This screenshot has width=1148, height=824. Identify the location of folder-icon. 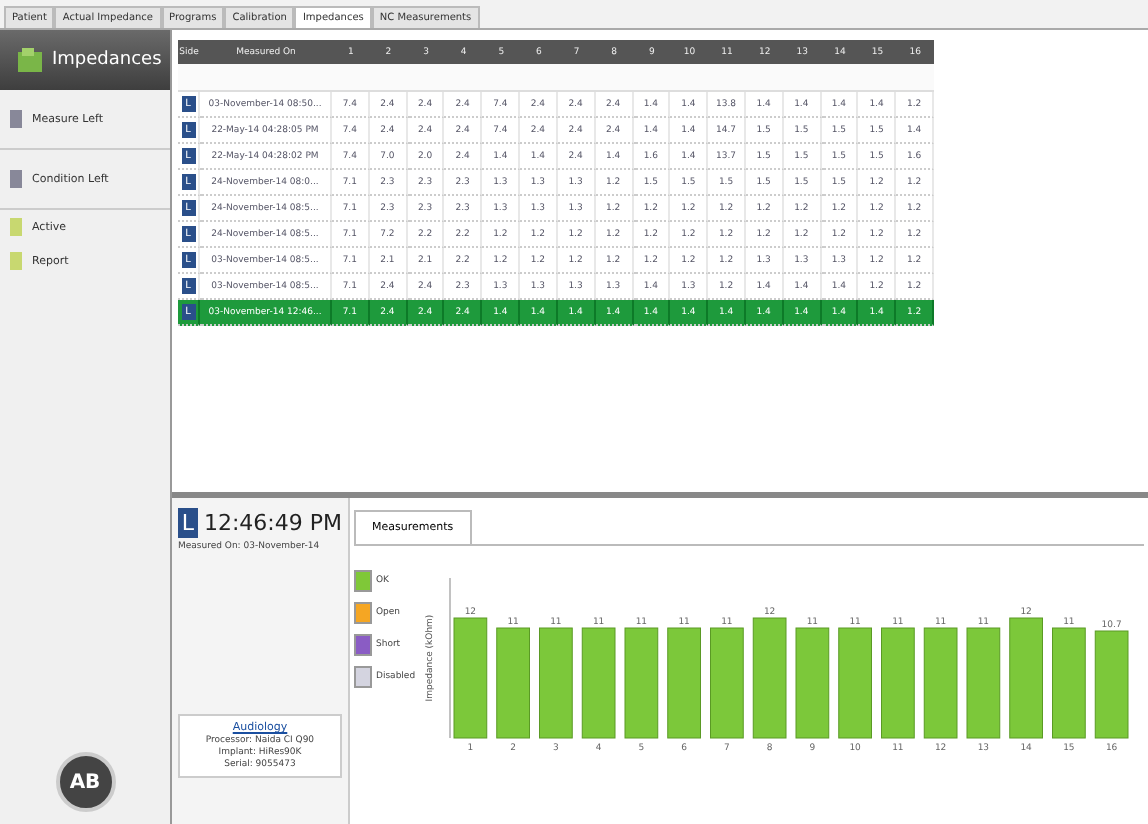
(30, 60).